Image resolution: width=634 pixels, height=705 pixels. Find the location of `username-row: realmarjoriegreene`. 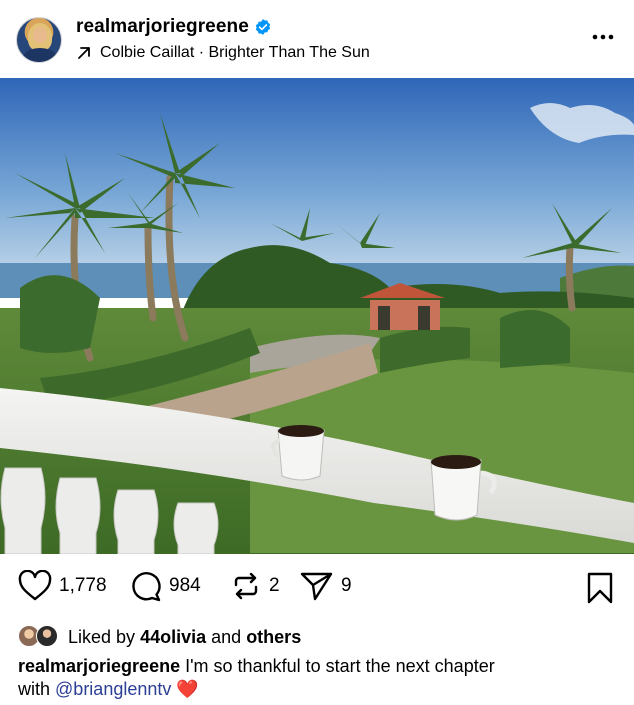

username-row: realmarjoriegreene is located at coordinates (174, 27).